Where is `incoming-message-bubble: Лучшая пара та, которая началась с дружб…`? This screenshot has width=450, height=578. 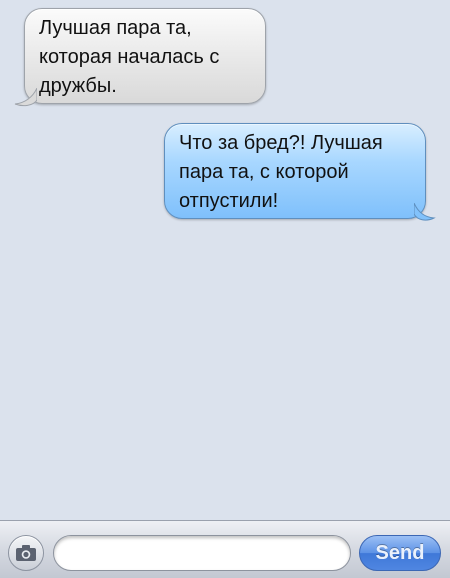 incoming-message-bubble: Лучшая пара та, которая началась с дружб… is located at coordinates (145, 56).